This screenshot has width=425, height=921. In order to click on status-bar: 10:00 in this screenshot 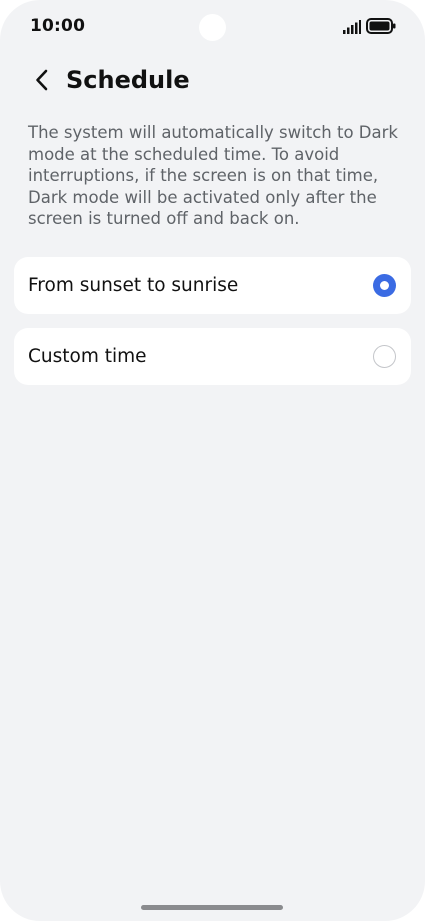, I will do `click(212, 27)`.